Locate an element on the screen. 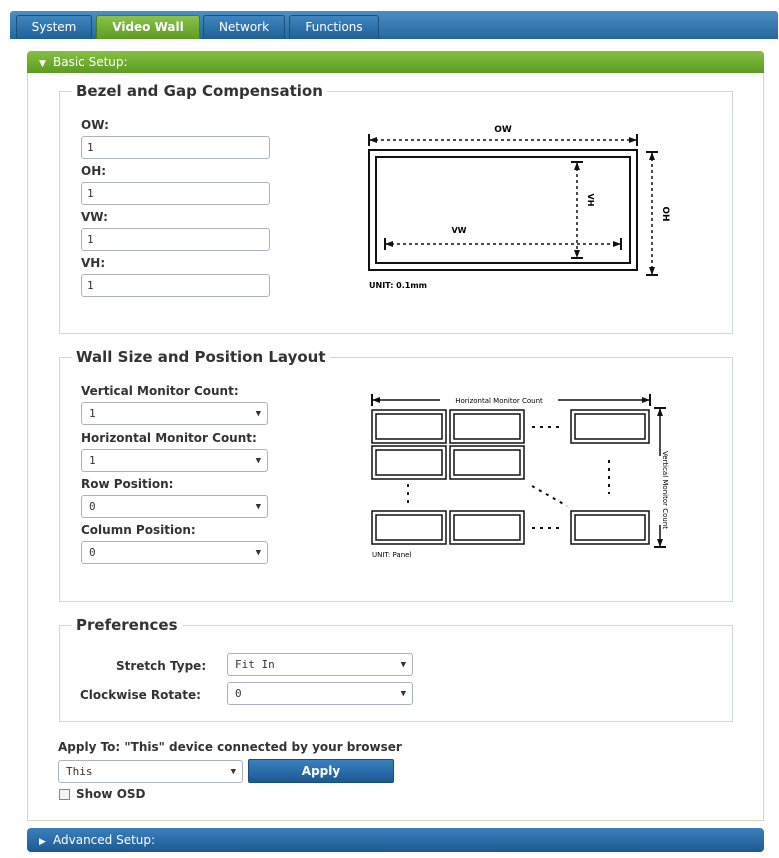 This screenshot has height=858, width=779. horizontal-count-diagram-label: Horizontal Monitor Count is located at coordinates (499, 401).